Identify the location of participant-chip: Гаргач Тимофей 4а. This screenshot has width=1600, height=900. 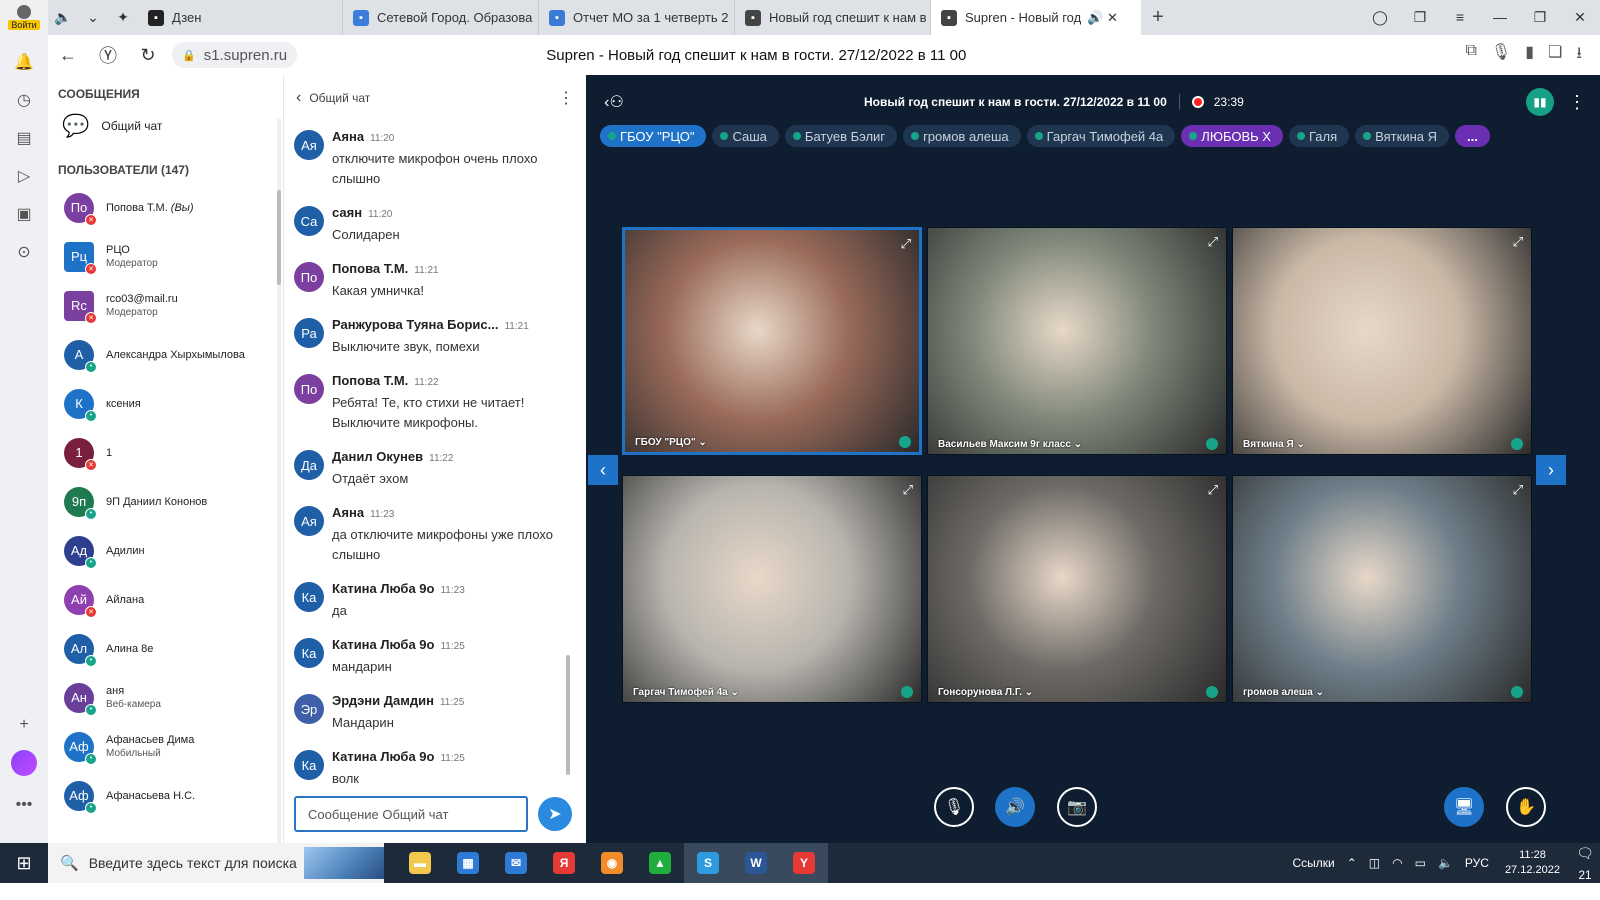
(1101, 136).